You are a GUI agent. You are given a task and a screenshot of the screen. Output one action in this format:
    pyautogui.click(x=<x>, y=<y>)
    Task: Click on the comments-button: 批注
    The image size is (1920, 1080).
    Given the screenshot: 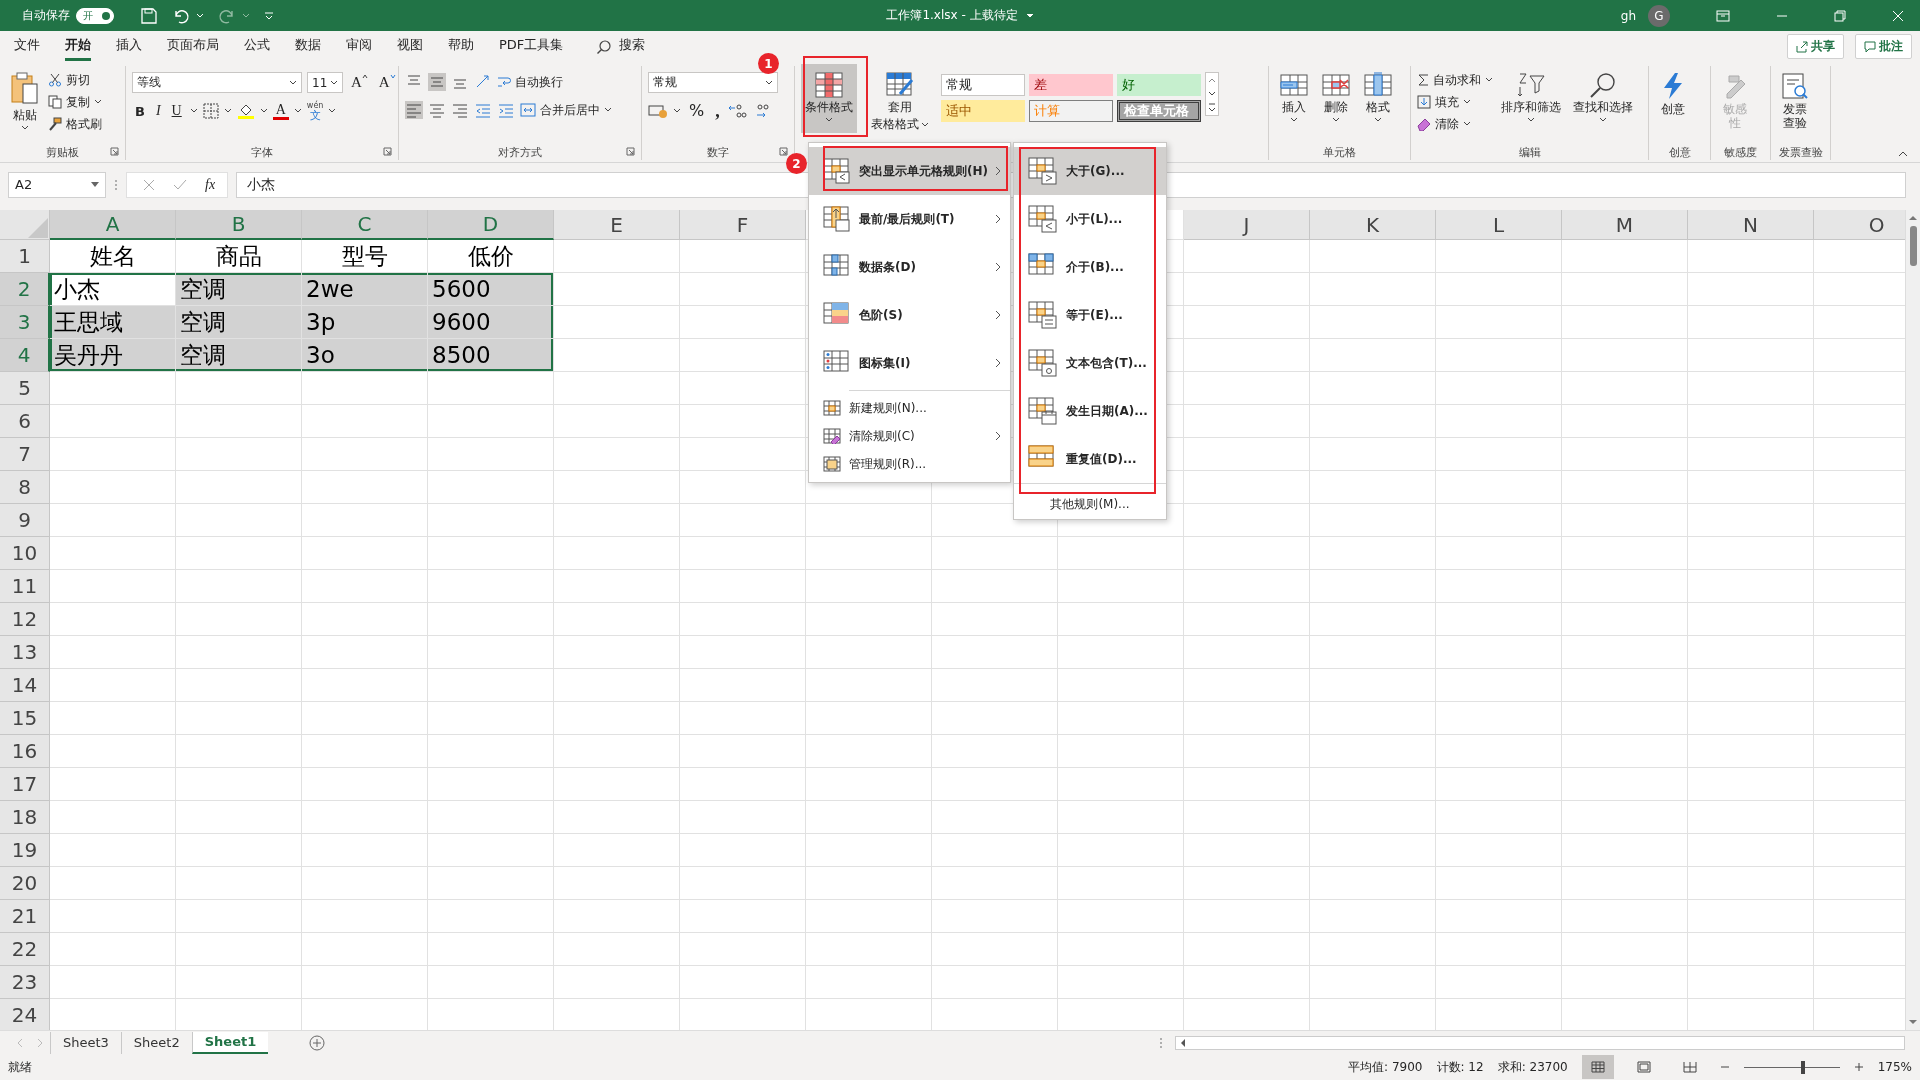 What is the action you would take?
    pyautogui.click(x=1883, y=46)
    